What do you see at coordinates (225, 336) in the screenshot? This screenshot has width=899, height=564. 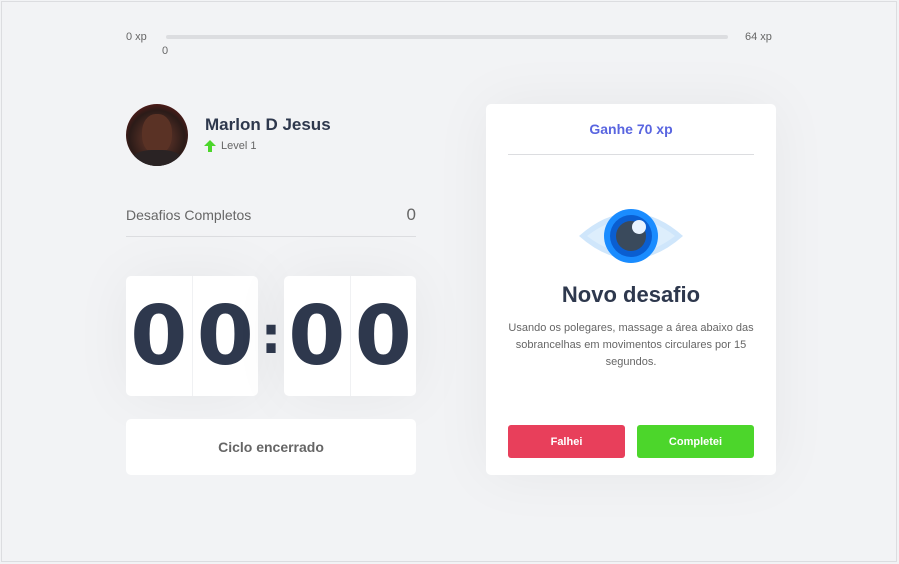 I see `countdown-minute-ones: 0` at bounding box center [225, 336].